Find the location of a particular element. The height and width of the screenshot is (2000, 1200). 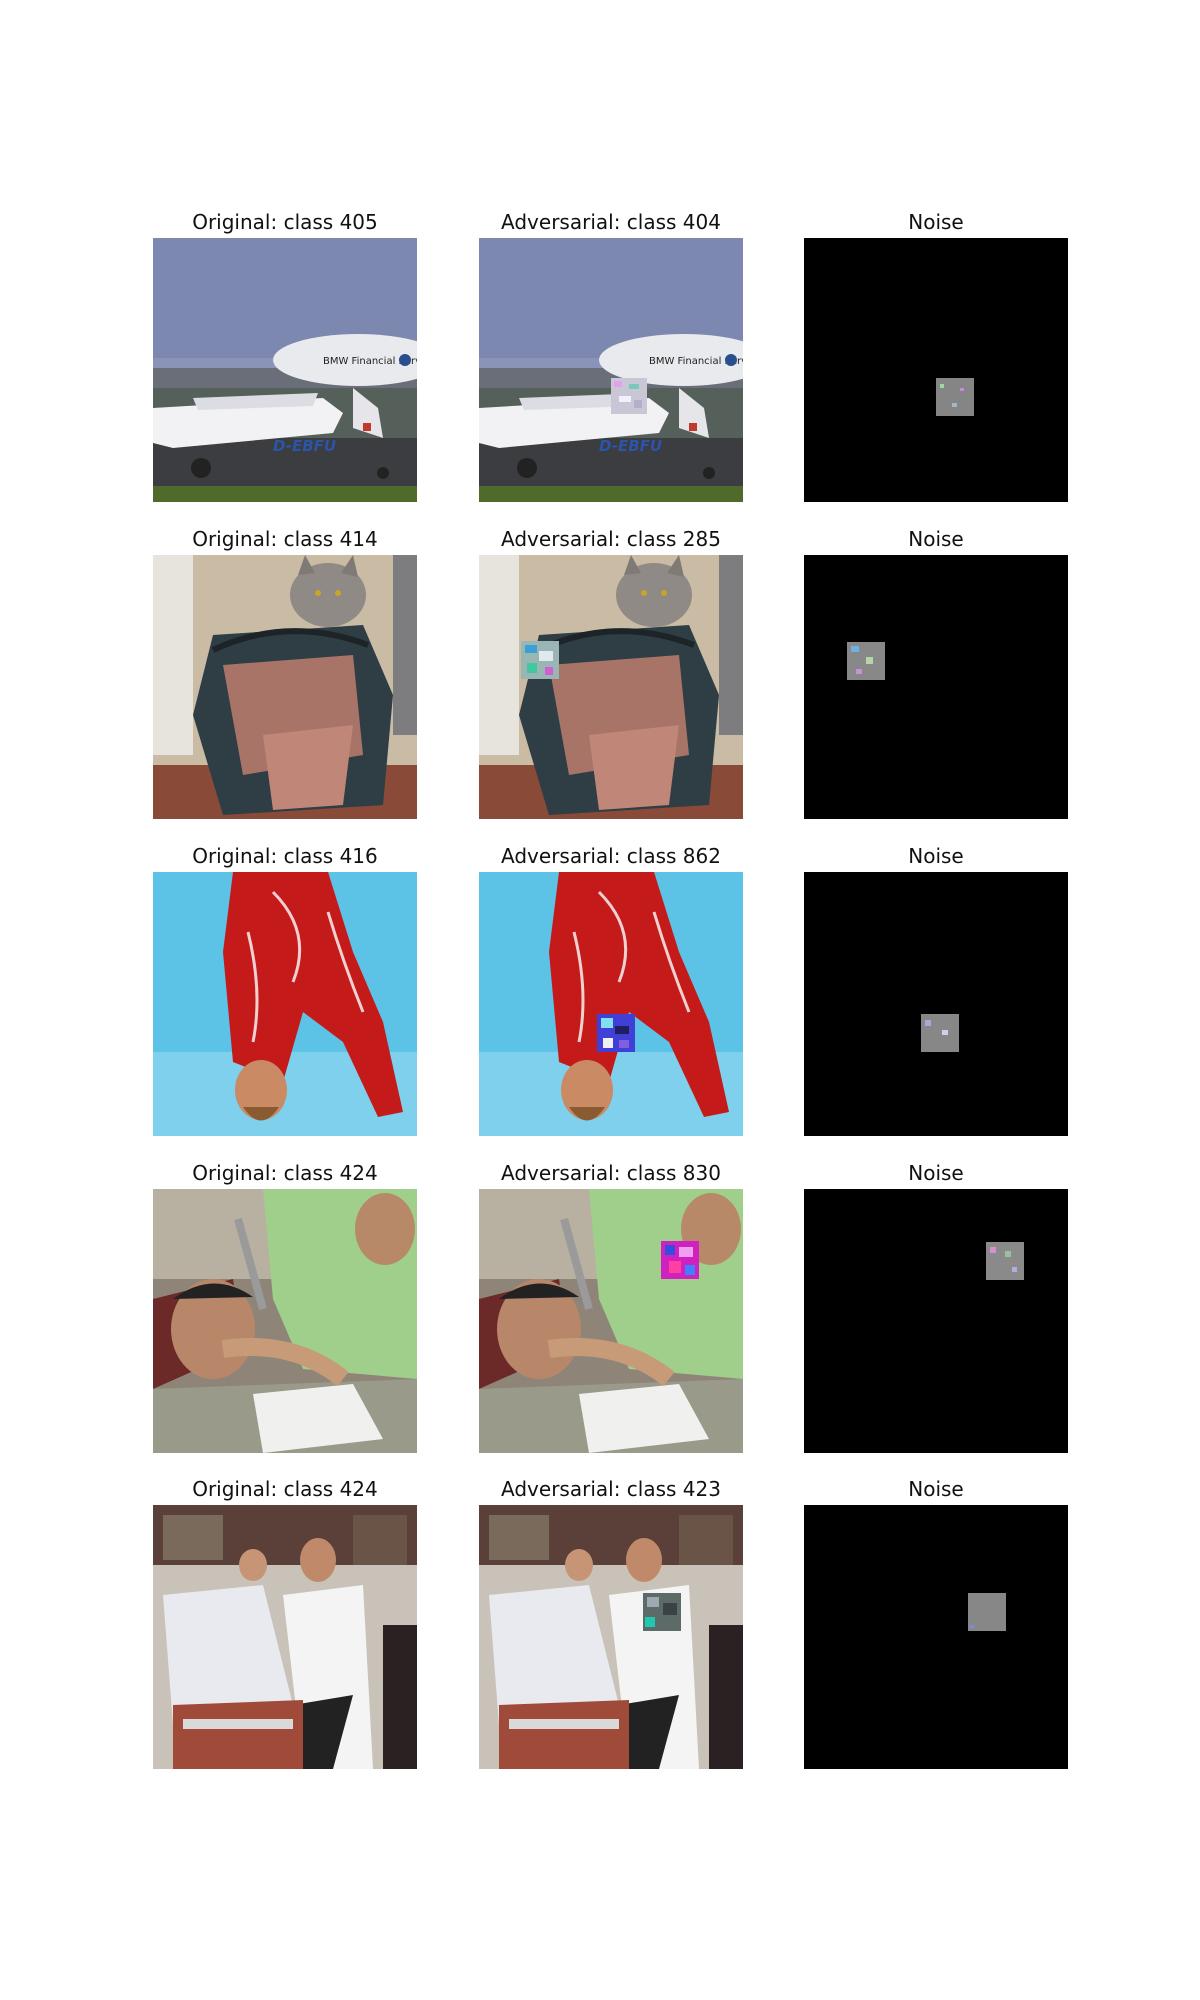

row4-noise-image is located at coordinates (936, 1321).